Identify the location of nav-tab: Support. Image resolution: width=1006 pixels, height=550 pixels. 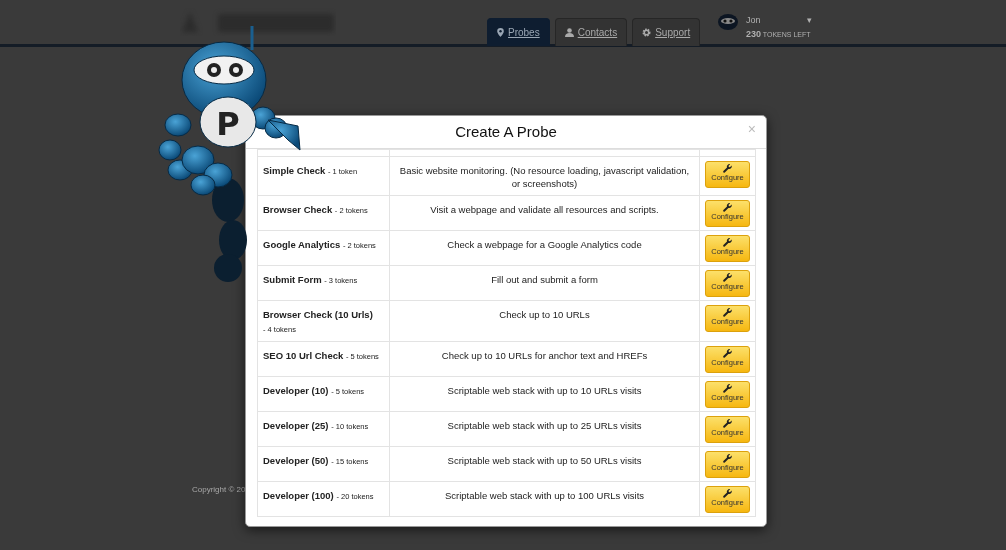
(666, 32).